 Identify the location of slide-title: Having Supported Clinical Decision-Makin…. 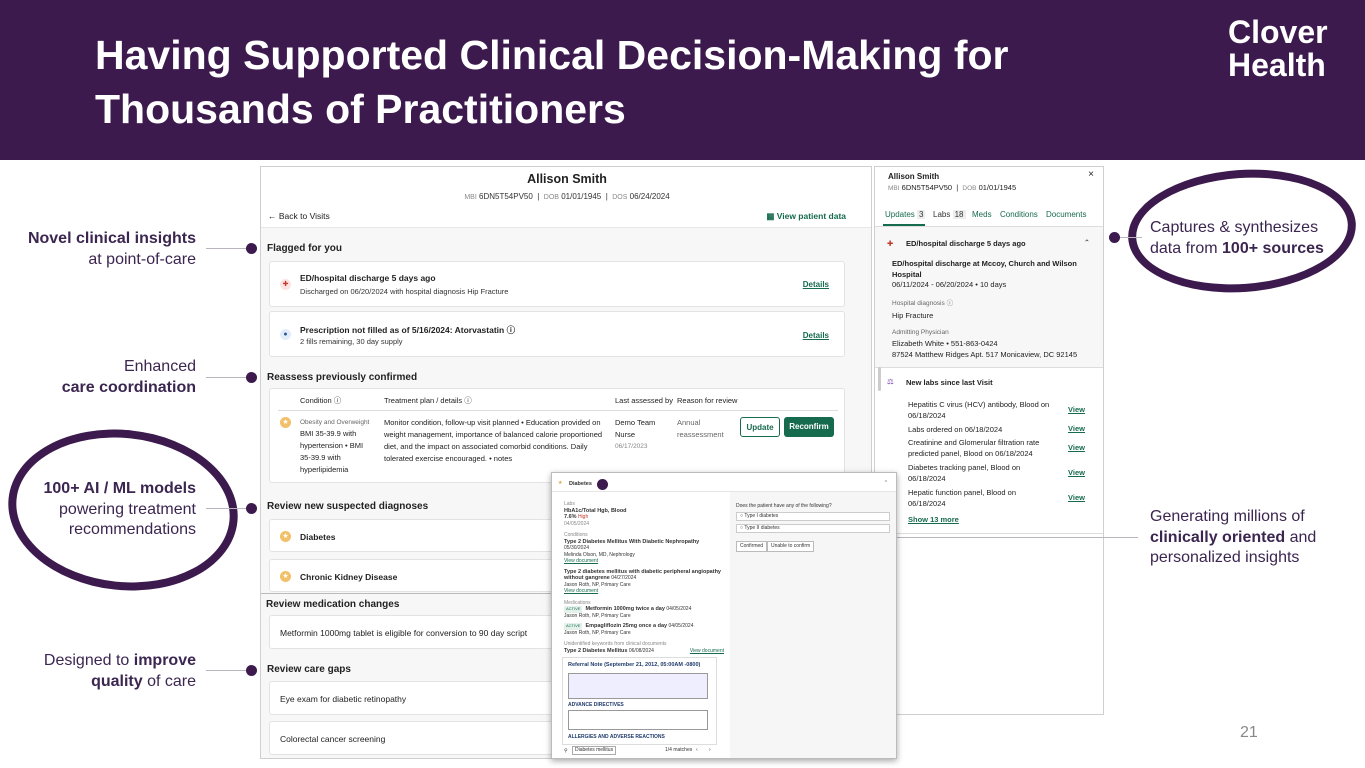
(552, 82).